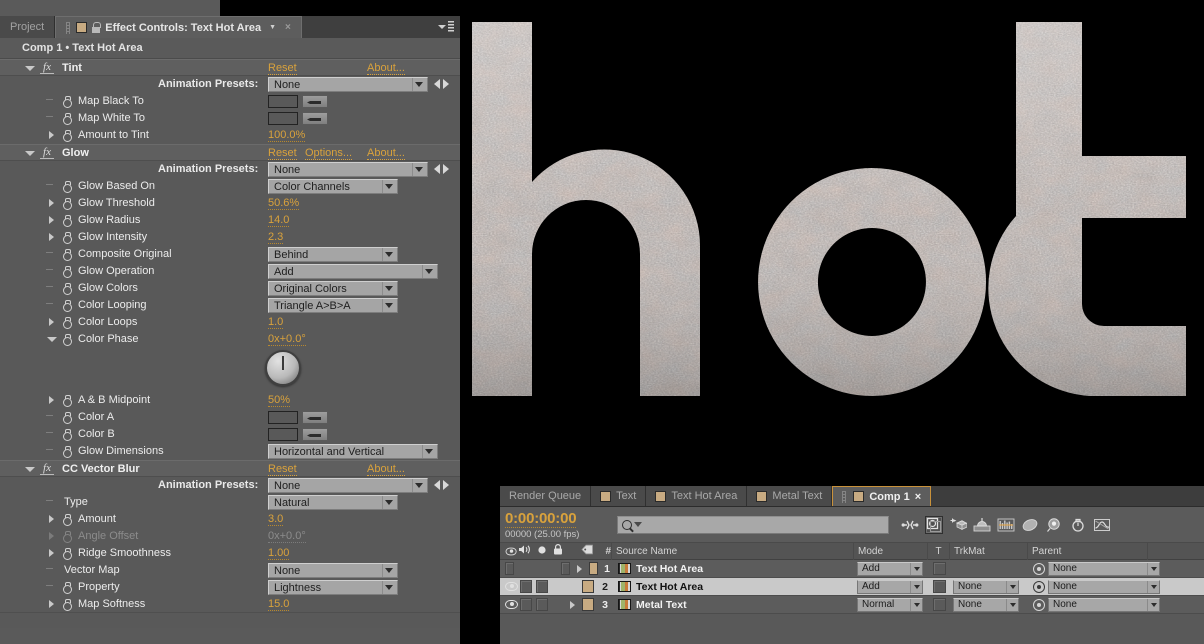 The height and width of the screenshot is (644, 1204). What do you see at coordinates (287, 135) in the screenshot?
I see `amount-to-tint-value: 100.0%` at bounding box center [287, 135].